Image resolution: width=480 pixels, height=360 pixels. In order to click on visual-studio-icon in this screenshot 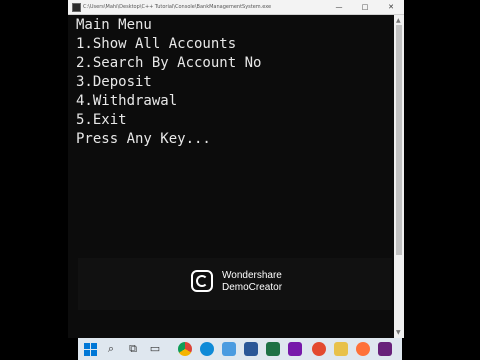, I will do `click(385, 349)`.